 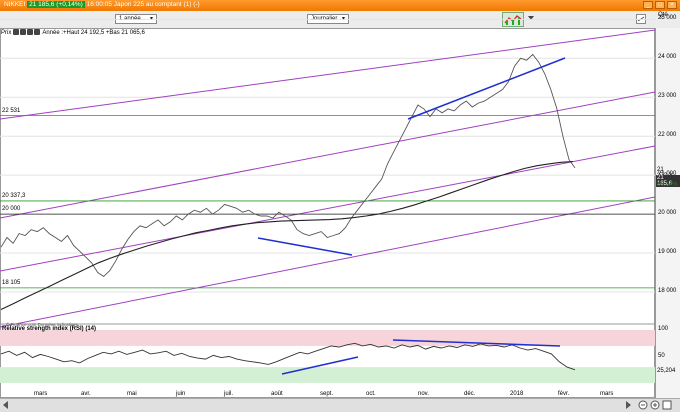 What do you see at coordinates (30, 32) in the screenshot?
I see `gear-icon` at bounding box center [30, 32].